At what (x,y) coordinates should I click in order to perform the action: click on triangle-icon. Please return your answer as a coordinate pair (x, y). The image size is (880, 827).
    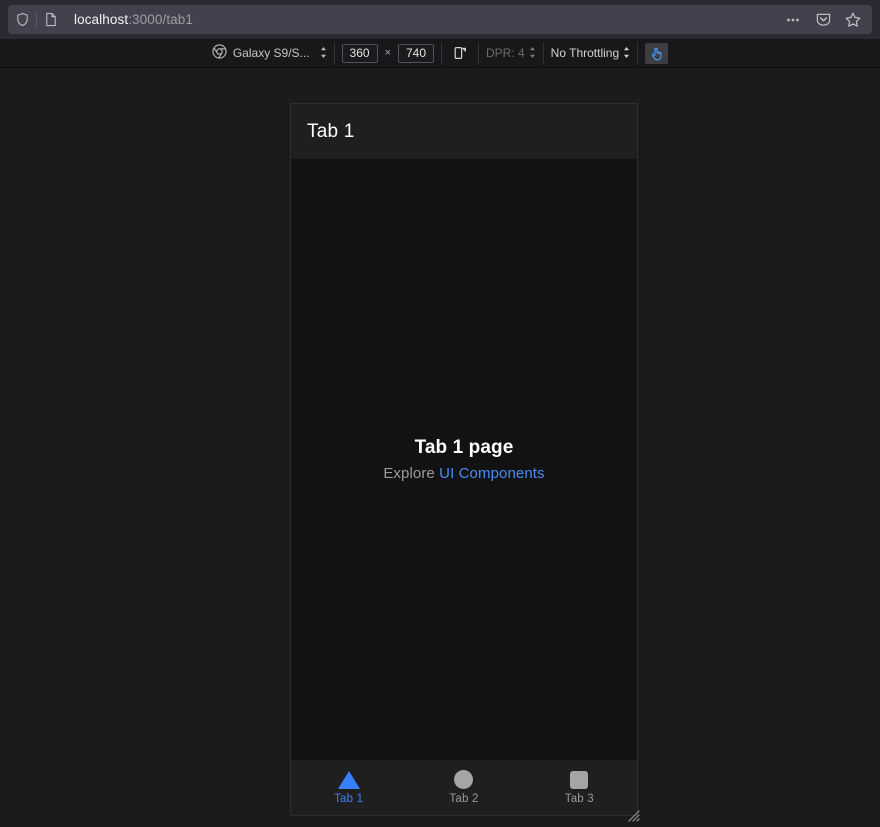
    Looking at the image, I should click on (348, 779).